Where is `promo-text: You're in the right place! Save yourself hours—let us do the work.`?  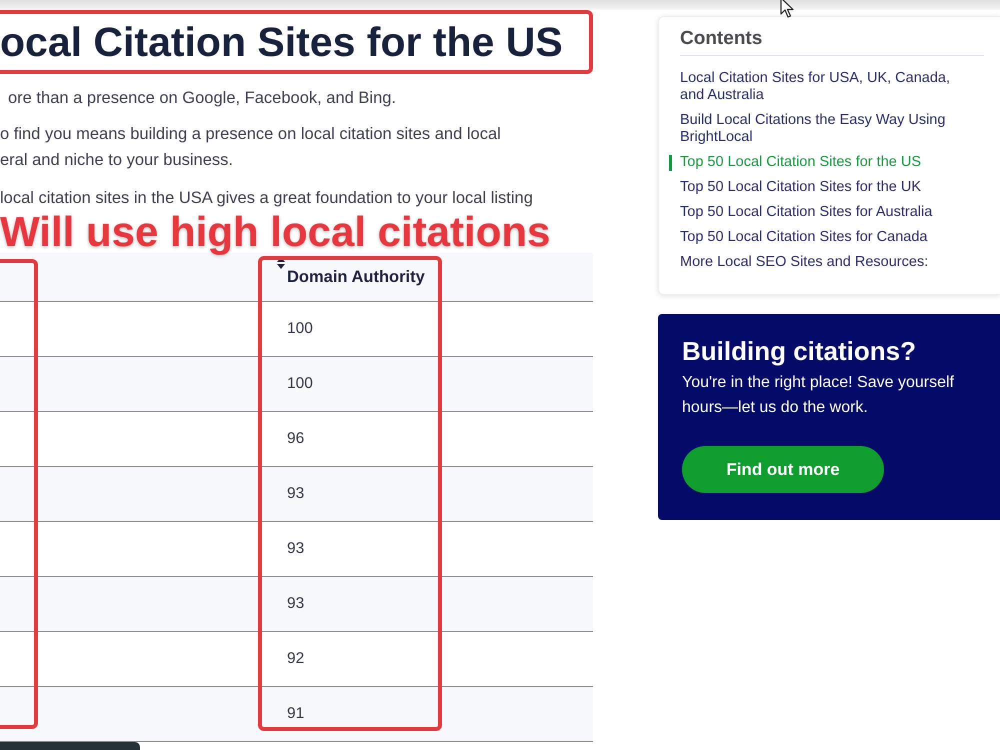
promo-text: You're in the right place! Save yourself hours—let us do the work. is located at coordinates (818, 395).